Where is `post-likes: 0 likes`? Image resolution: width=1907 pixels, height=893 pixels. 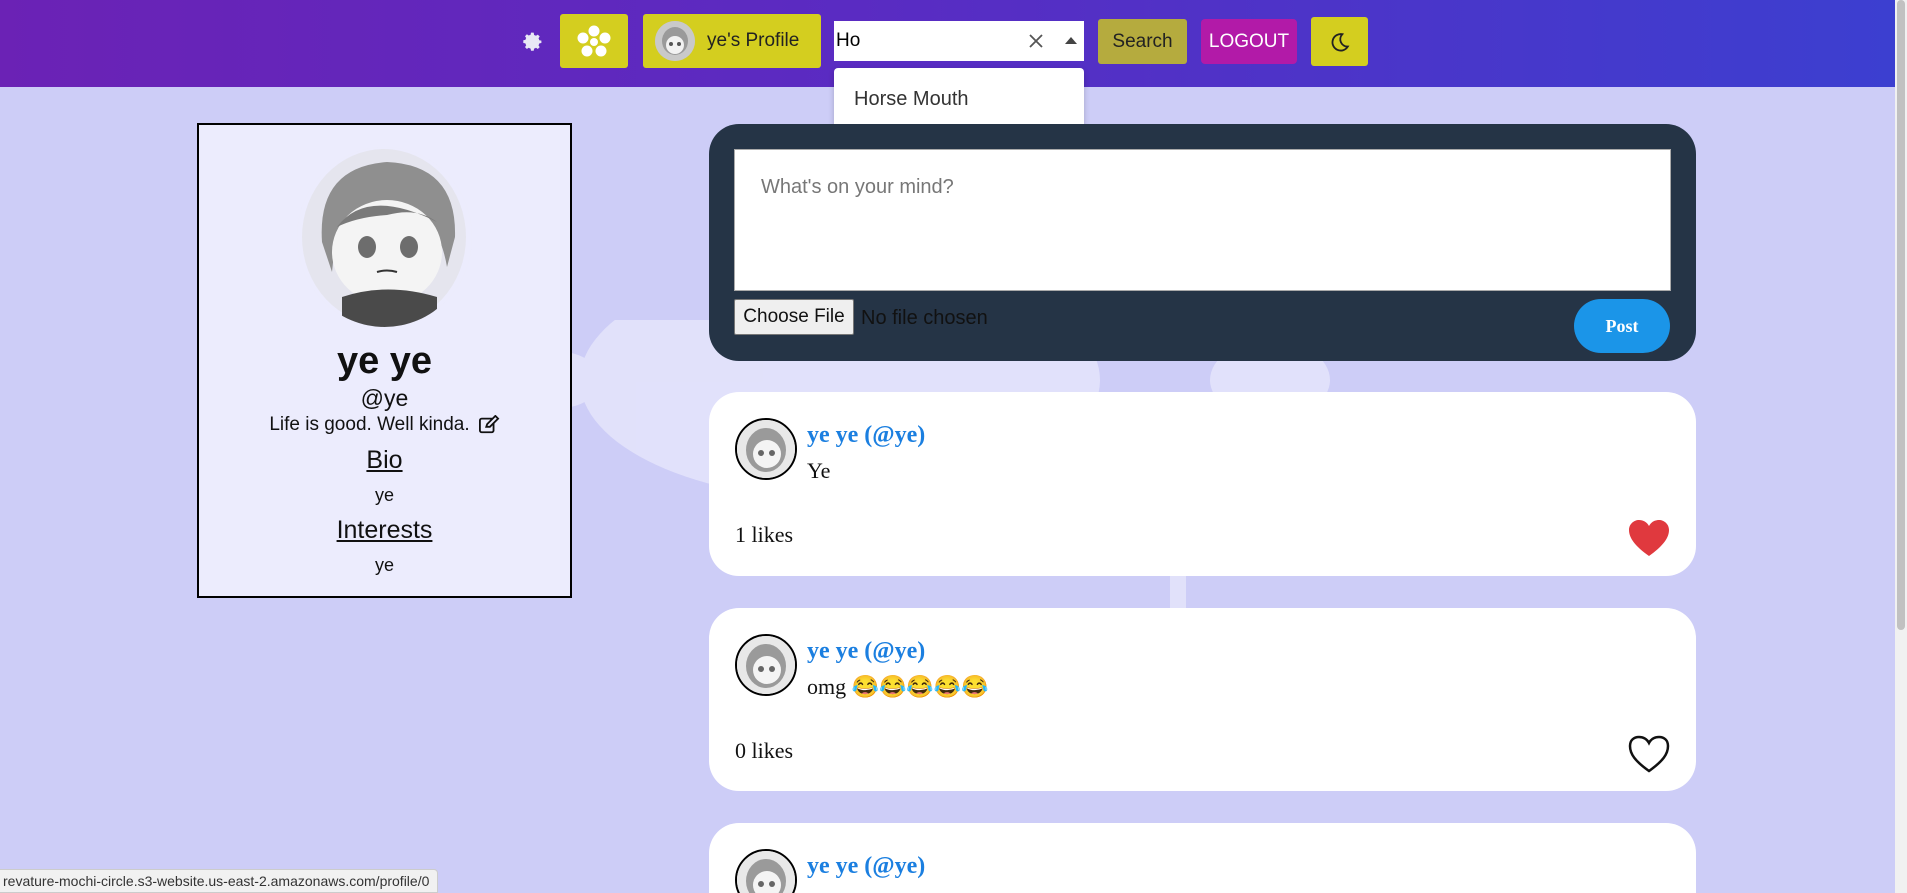
post-likes: 0 likes is located at coordinates (764, 750).